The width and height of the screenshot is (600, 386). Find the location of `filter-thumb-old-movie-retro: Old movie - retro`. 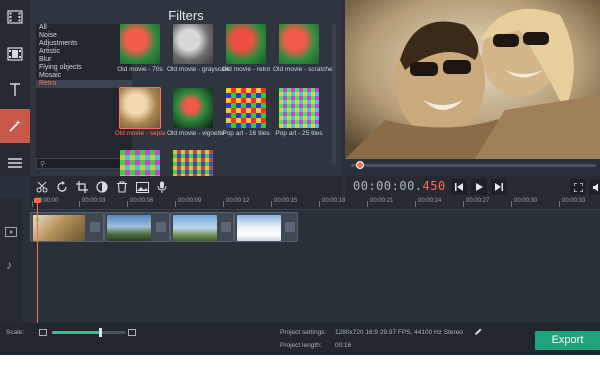

filter-thumb-old-movie-retro: Old movie - retro is located at coordinates (246, 48).